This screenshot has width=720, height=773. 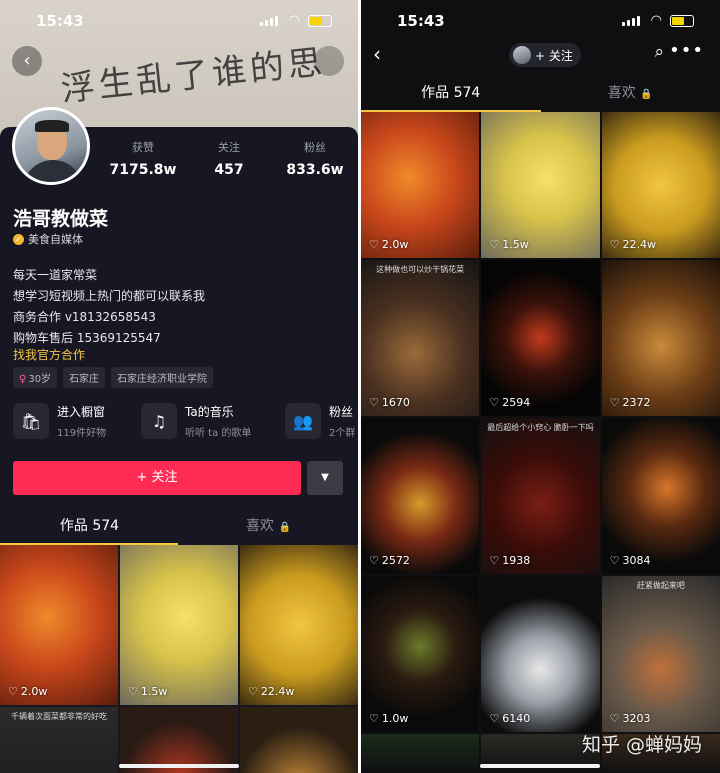 I want to click on feature-sub: 听听 ta 的歌单, so click(x=218, y=433).